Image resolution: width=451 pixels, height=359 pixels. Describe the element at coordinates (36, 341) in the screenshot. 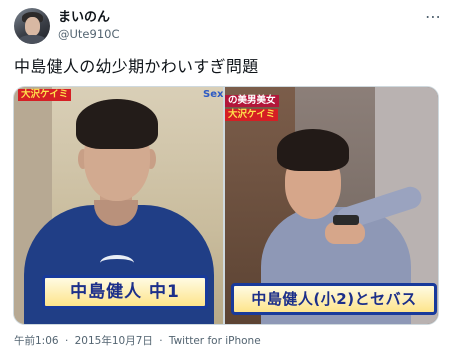

I see `timestamp: 午前1:06` at that location.